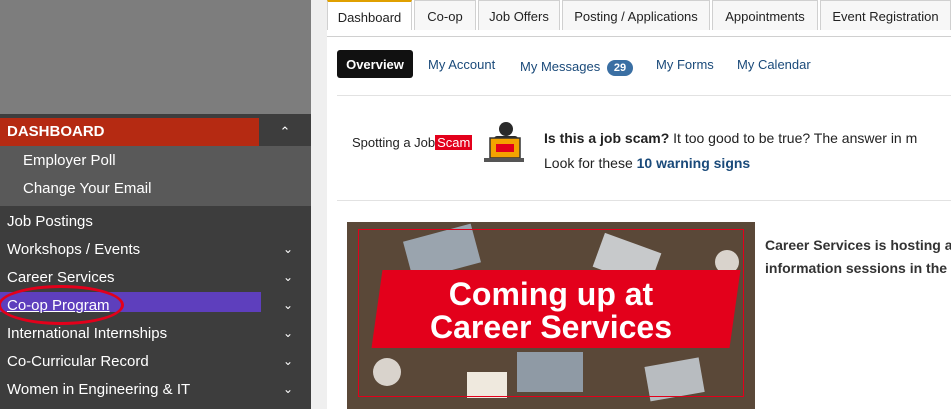 This screenshot has height=409, width=951. What do you see at coordinates (394, 142) in the screenshot?
I see `scam-logo-prefix: Spotting a Job` at bounding box center [394, 142].